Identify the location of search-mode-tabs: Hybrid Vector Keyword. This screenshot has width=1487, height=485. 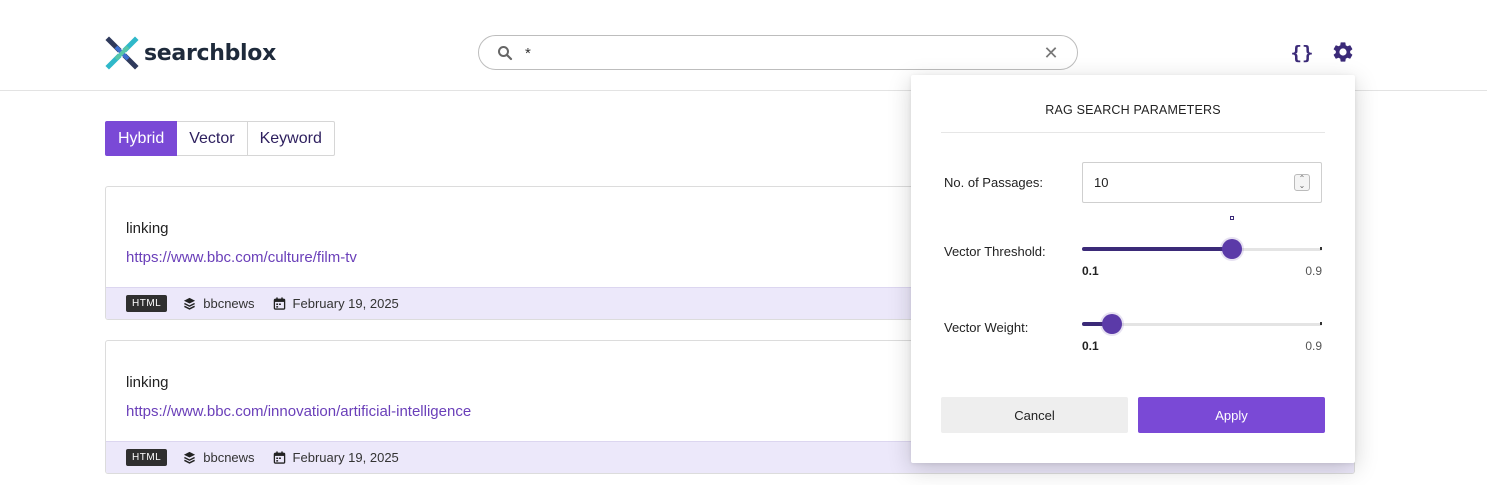
(220, 138).